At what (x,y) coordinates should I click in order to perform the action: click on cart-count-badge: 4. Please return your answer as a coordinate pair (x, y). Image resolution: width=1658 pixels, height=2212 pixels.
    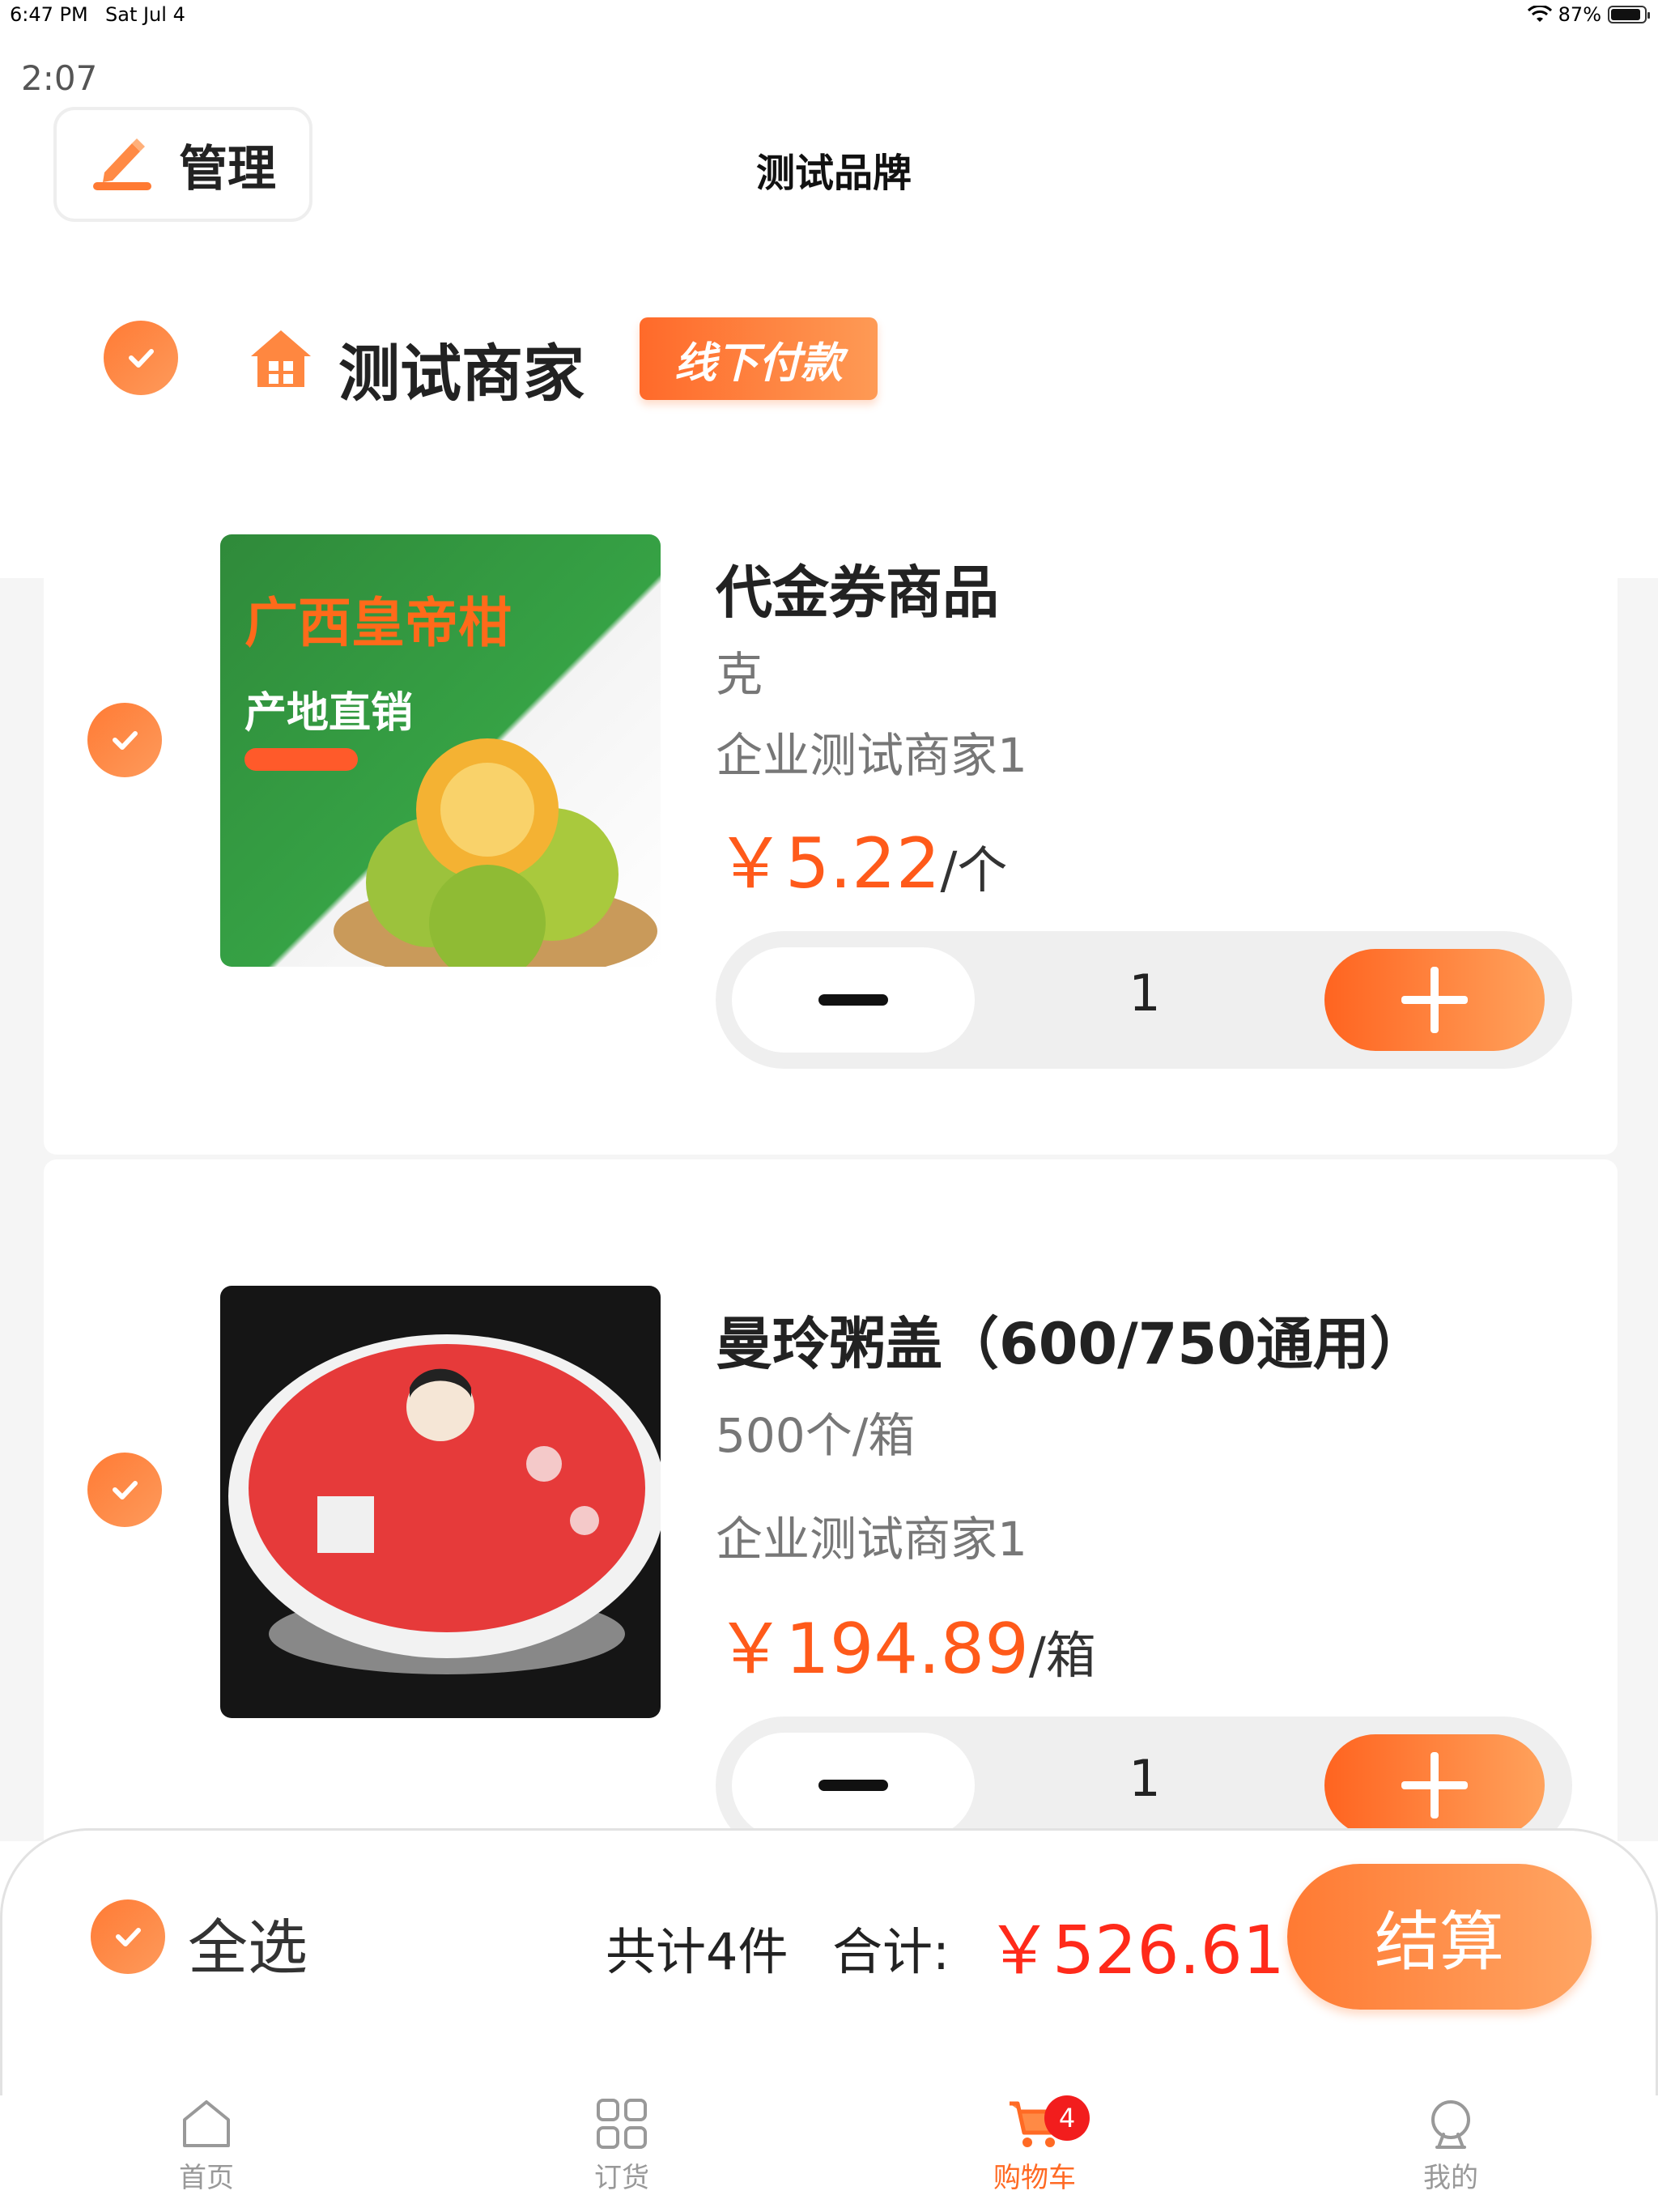
    Looking at the image, I should click on (1067, 2118).